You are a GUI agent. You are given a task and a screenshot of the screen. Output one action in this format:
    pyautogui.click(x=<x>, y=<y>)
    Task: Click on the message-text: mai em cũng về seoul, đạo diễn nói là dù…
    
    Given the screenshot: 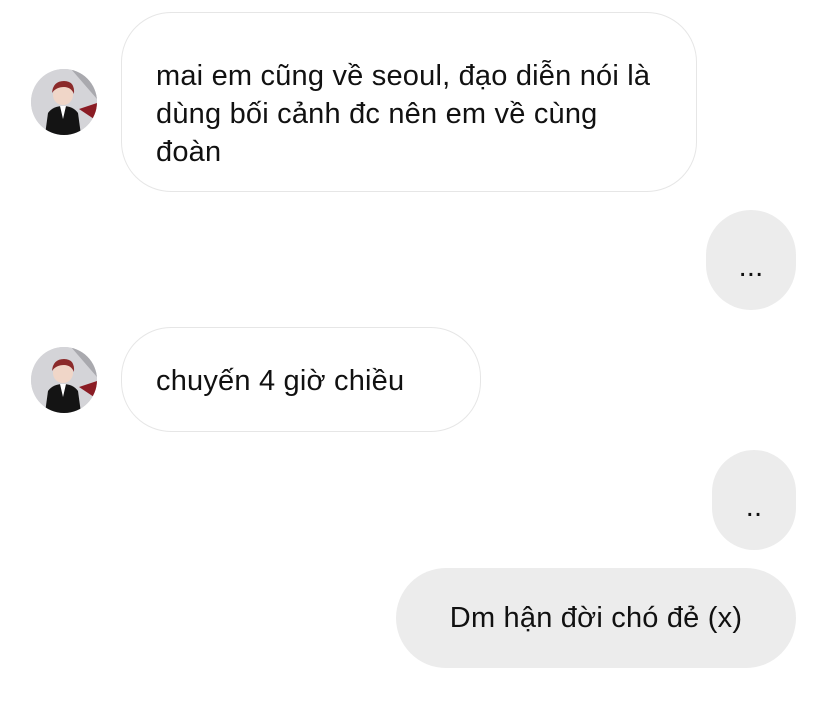 What is the action you would take?
    pyautogui.click(x=403, y=114)
    